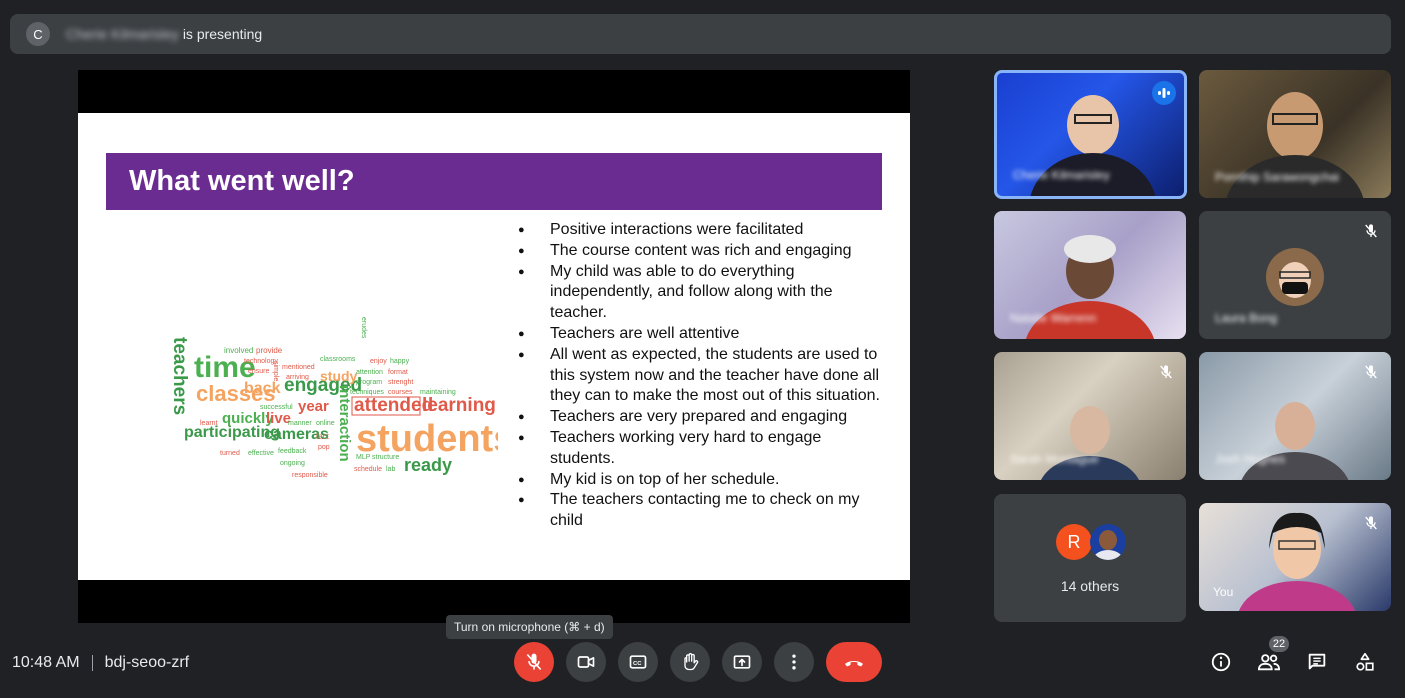 This screenshot has height=698, width=1405. Describe the element at coordinates (363, 457) in the screenshot. I see `wc-word: MLP` at that location.